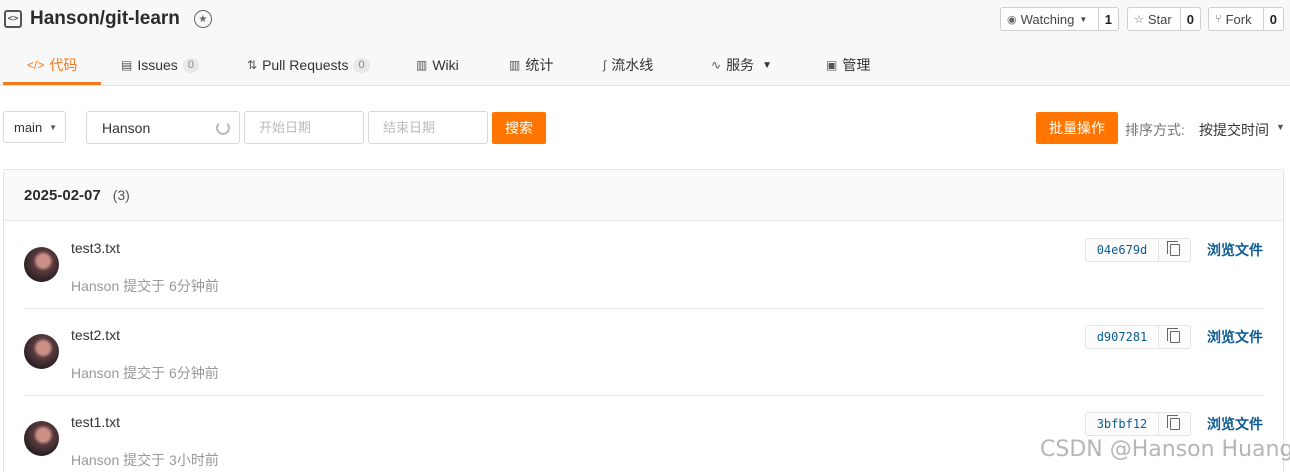 This screenshot has height=472, width=1290. Describe the element at coordinates (308, 65) in the screenshot. I see `tab-pull-requests: ⇅ Pull Requests 0` at that location.